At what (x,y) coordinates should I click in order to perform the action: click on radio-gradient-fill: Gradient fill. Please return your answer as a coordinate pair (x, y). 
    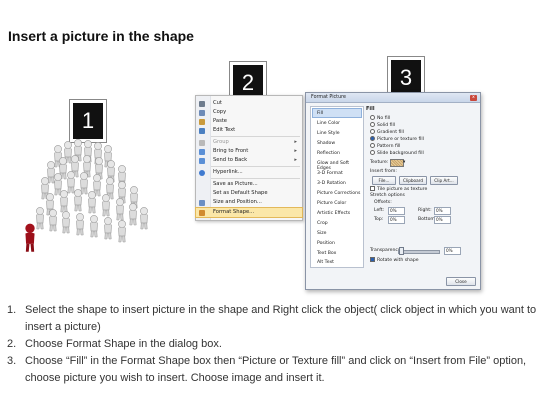
    Looking at the image, I should click on (387, 132).